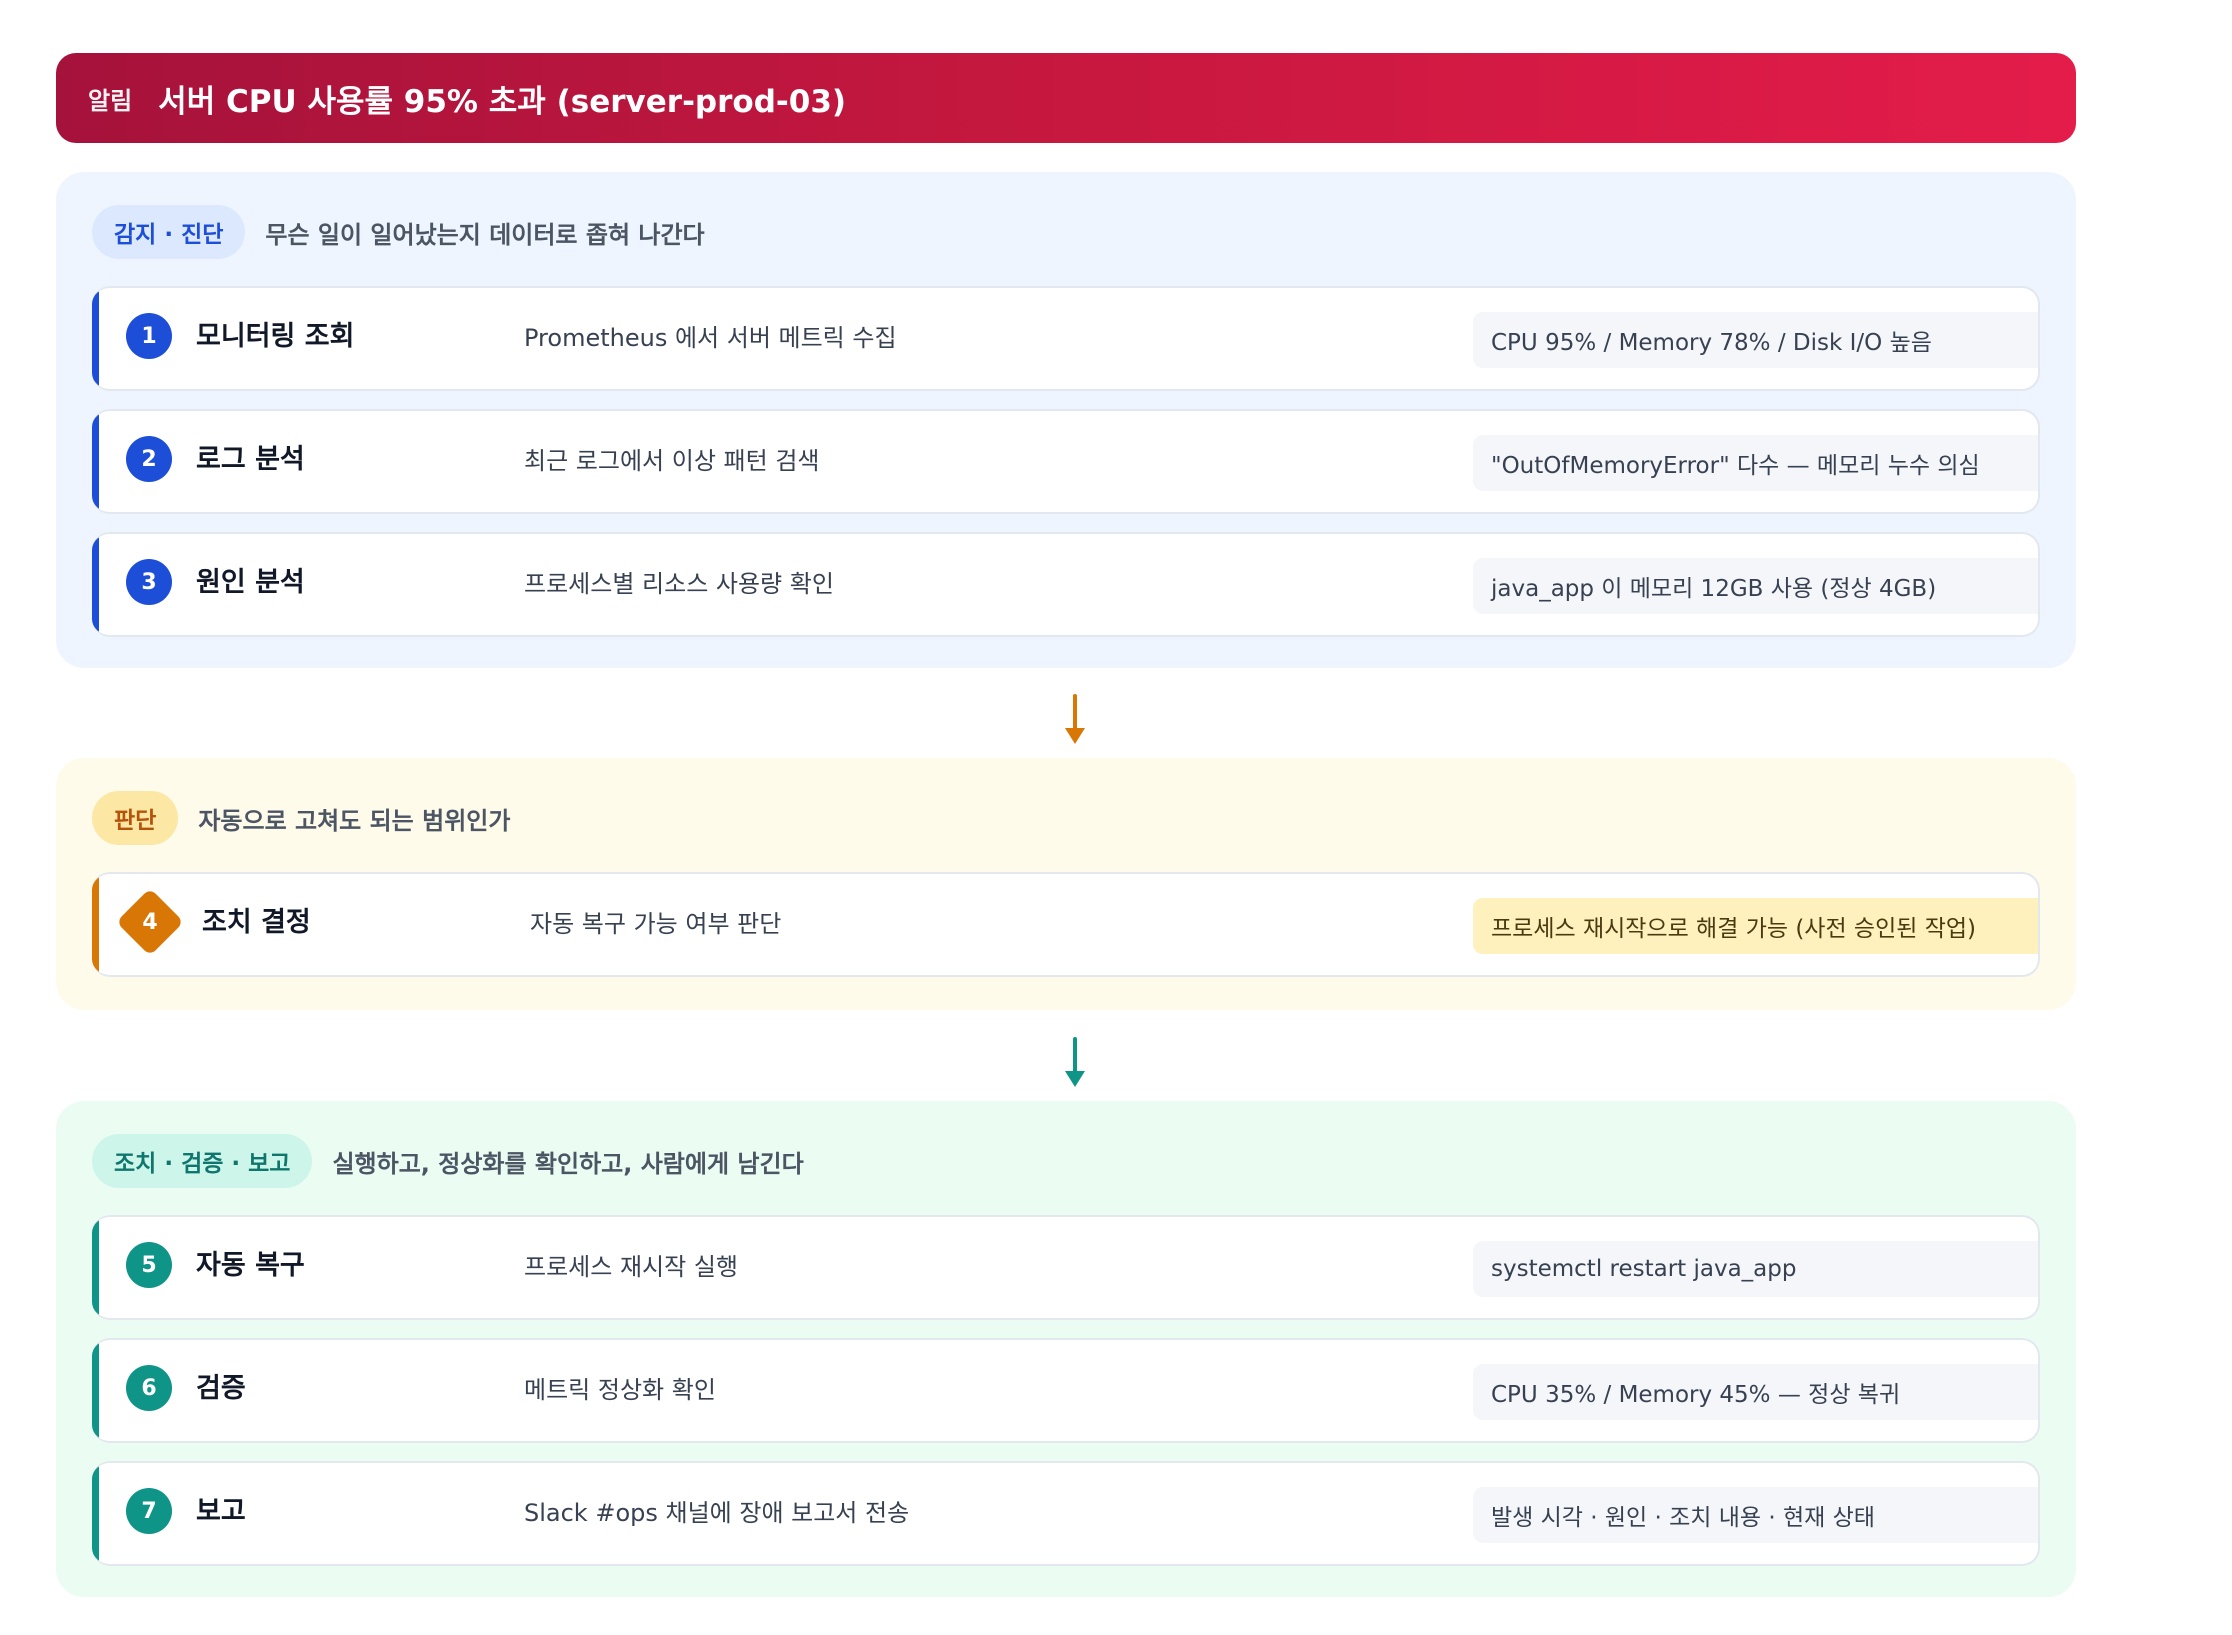 Image resolution: width=2232 pixels, height=1635 pixels. I want to click on step-title: 모니터링 조회, so click(275, 336).